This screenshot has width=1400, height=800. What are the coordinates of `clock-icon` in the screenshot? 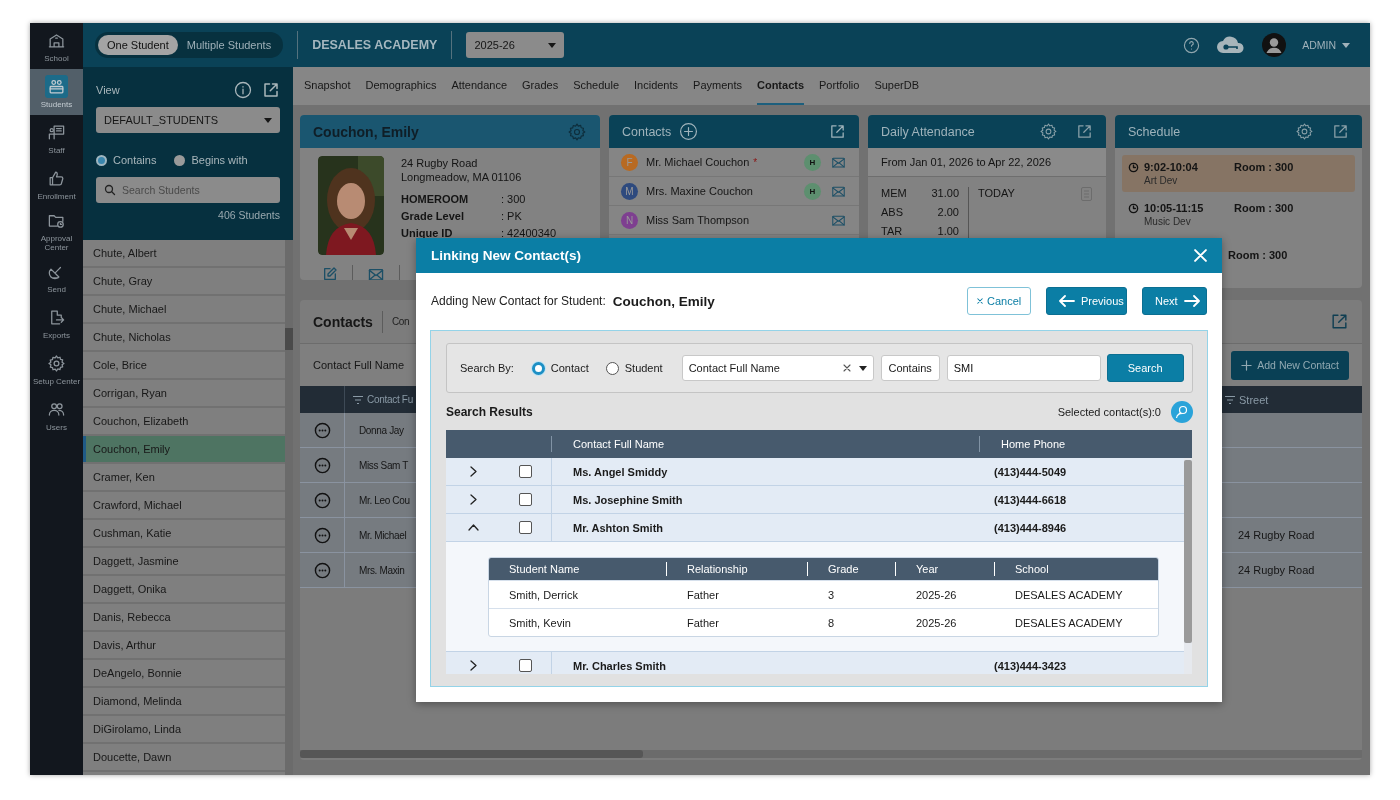 It's located at (1133, 167).